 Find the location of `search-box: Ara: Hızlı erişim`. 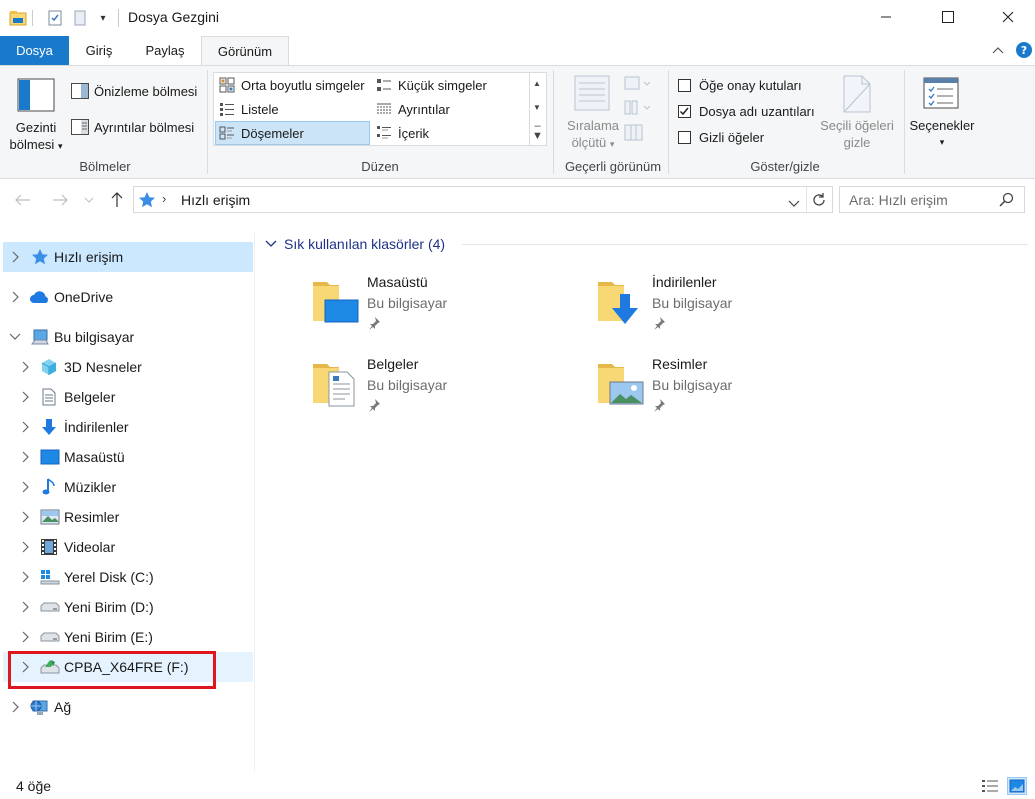

search-box: Ara: Hızlı erişim is located at coordinates (932, 199).